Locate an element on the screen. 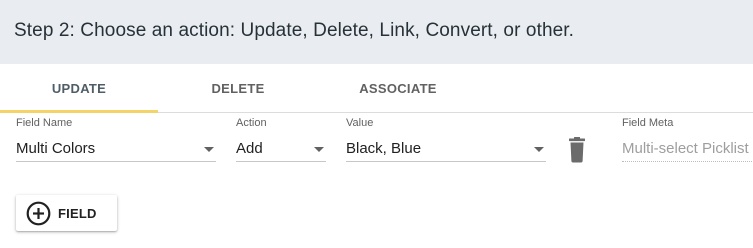 The height and width of the screenshot is (248, 753). value-label: Value is located at coordinates (360, 123).